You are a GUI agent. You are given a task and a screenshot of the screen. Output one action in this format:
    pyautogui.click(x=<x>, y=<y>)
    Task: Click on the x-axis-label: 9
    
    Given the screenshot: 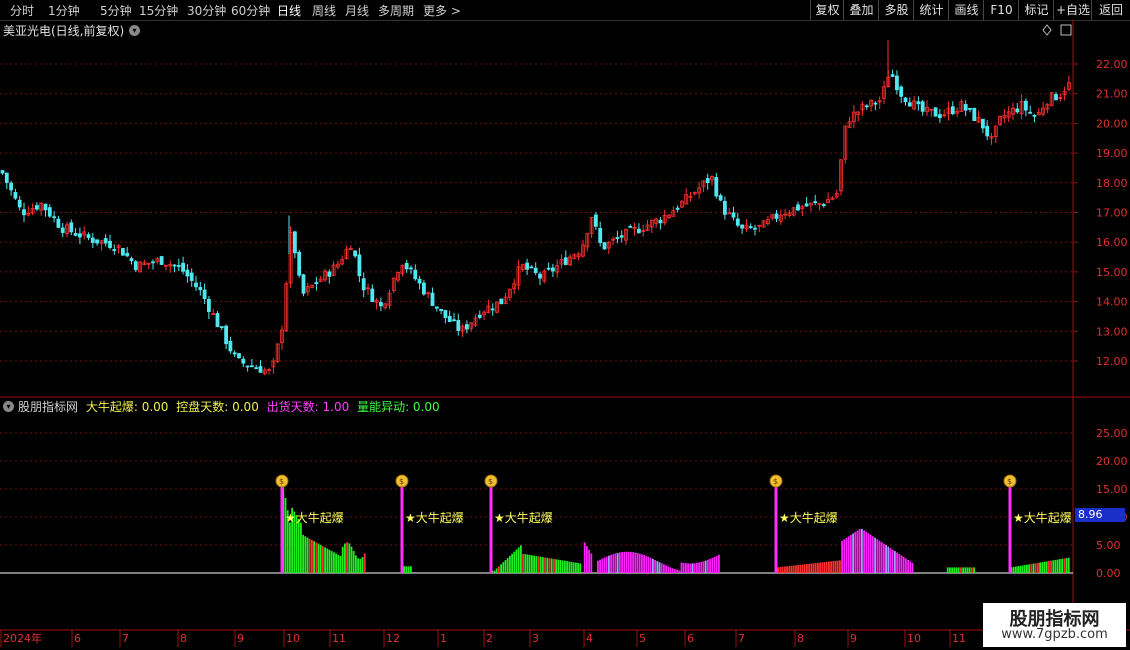 What is the action you would take?
    pyautogui.click(x=853, y=638)
    